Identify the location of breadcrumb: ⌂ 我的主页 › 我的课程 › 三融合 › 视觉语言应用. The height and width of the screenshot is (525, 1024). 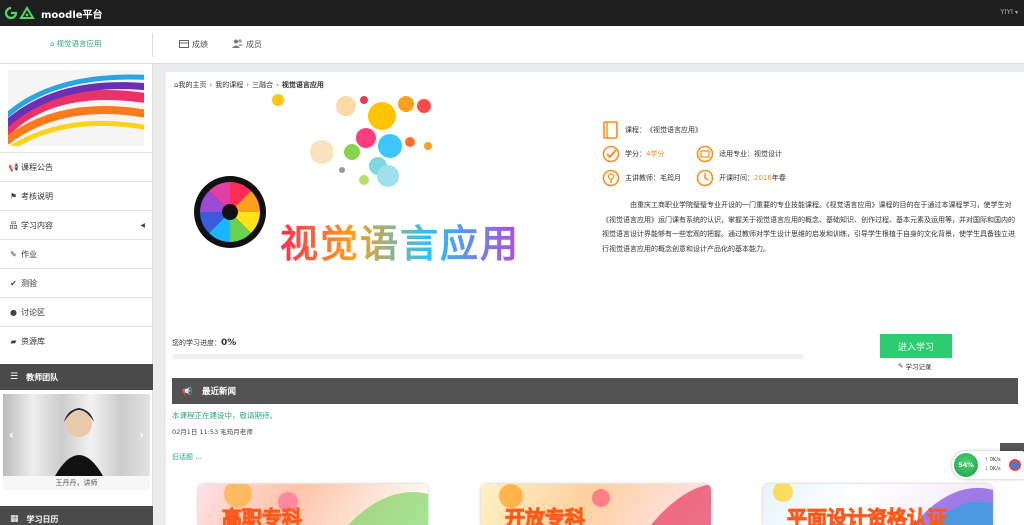
(249, 85).